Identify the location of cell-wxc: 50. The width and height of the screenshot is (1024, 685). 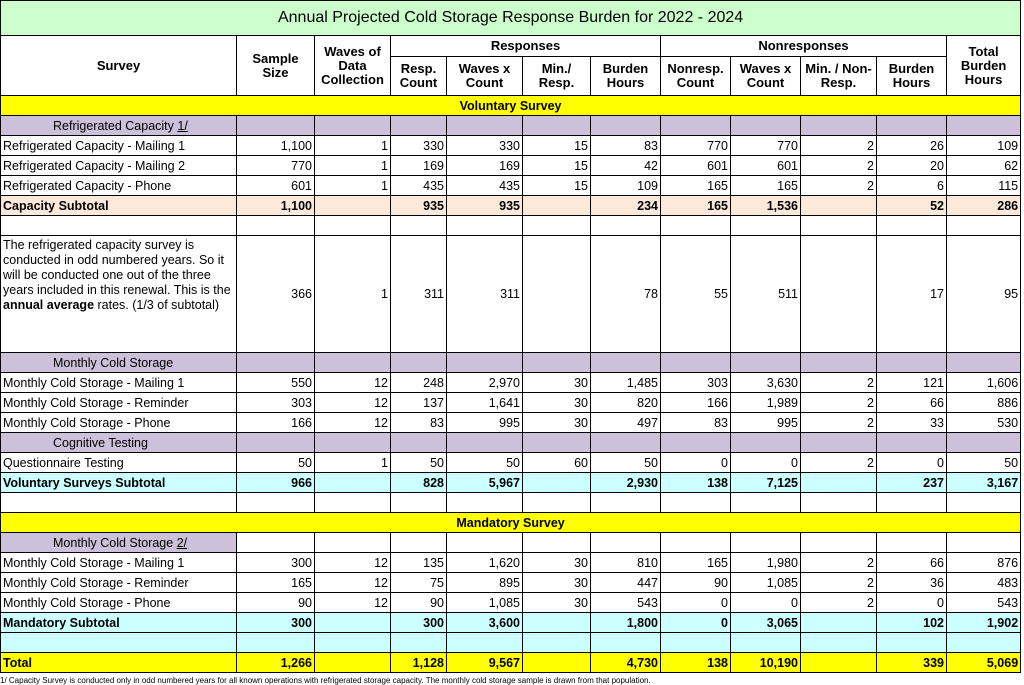
(484, 462).